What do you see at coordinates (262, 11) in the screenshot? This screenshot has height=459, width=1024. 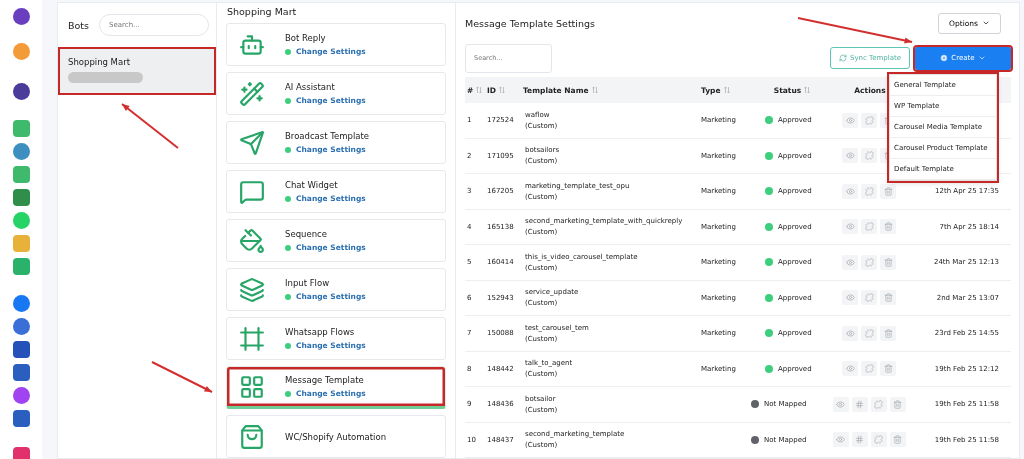 I see `panel-title: Shopping Mart` at bounding box center [262, 11].